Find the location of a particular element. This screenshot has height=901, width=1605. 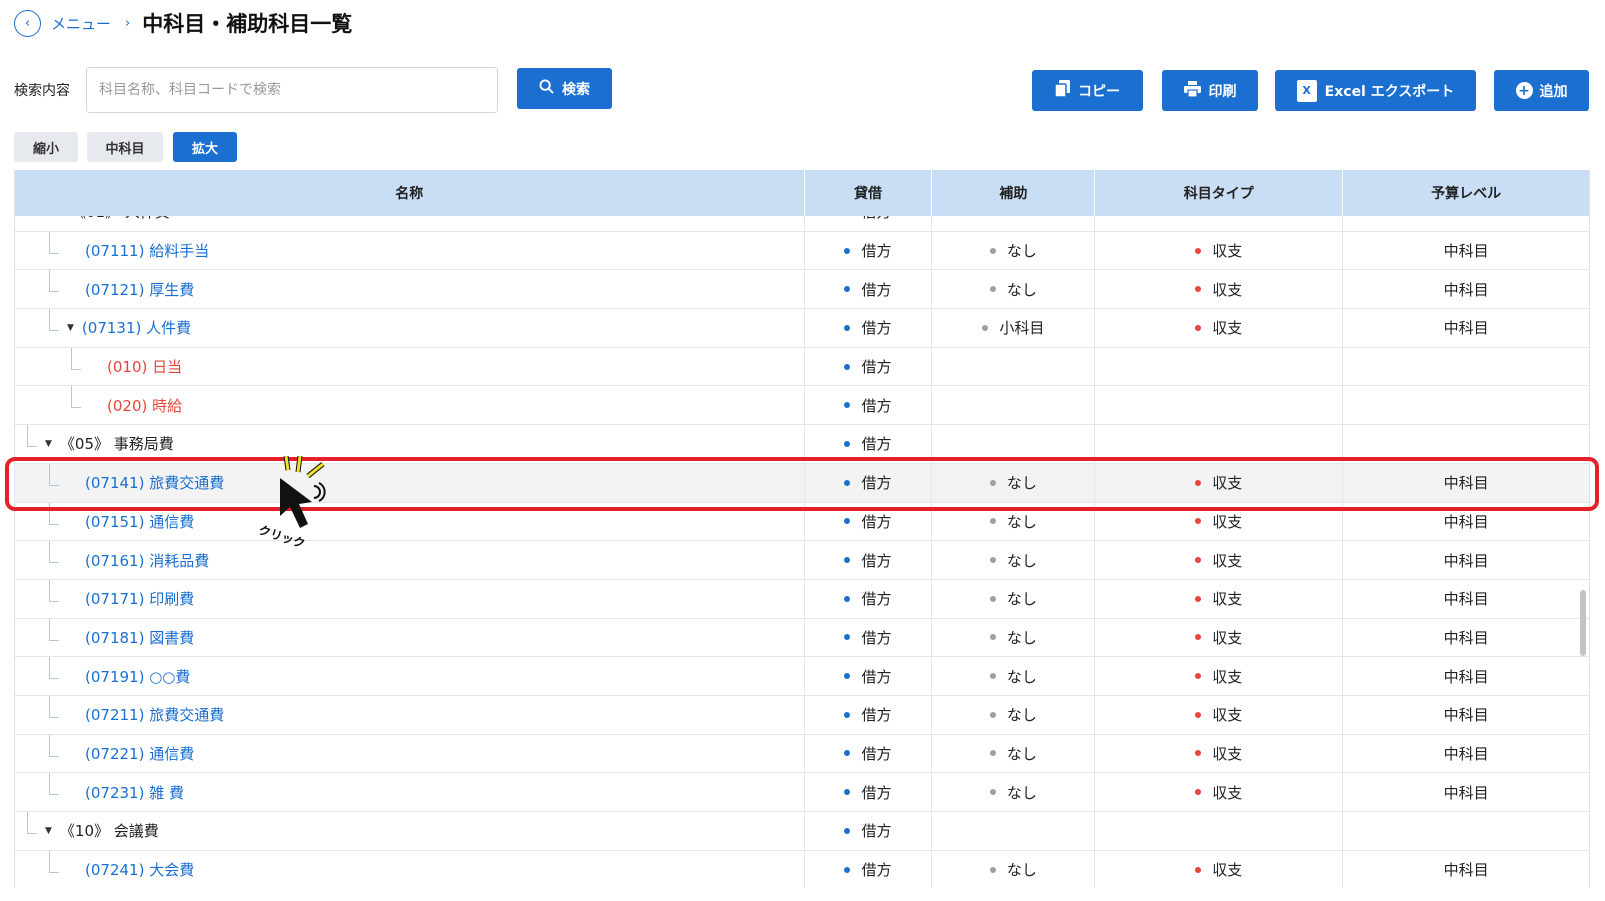

column-header-type: 科目タイプ is located at coordinates (1219, 193).